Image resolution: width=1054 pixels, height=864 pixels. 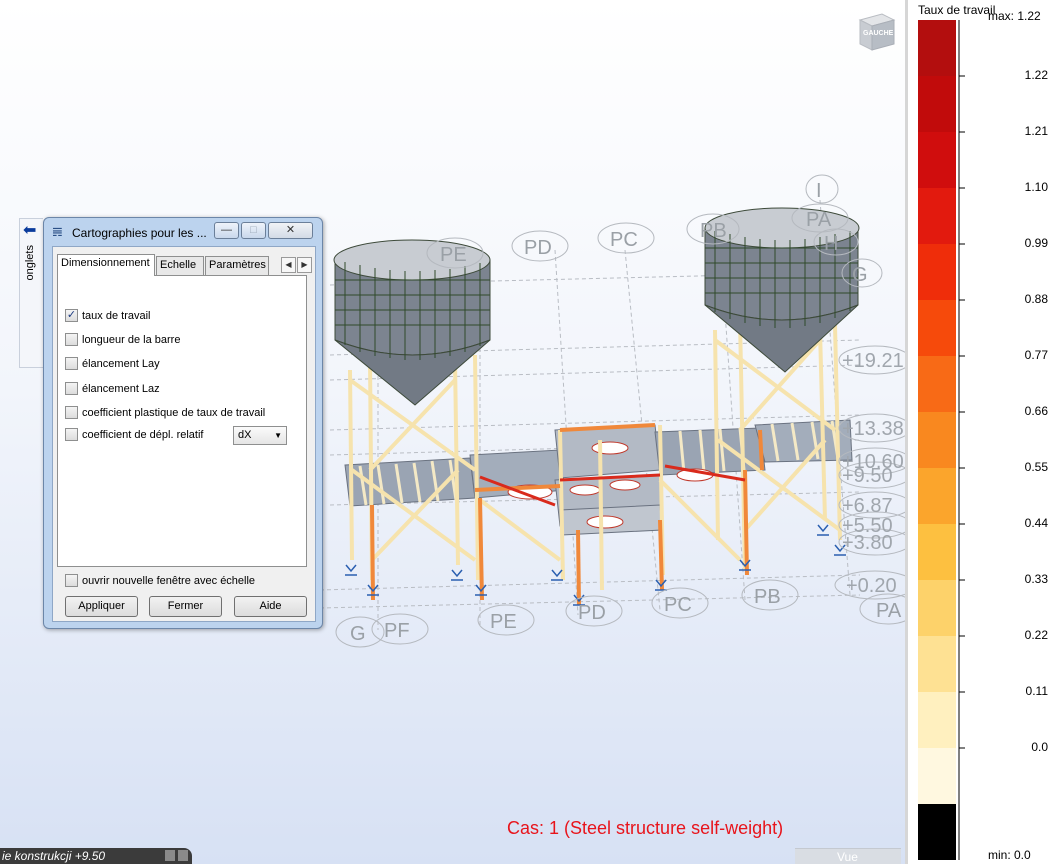 What do you see at coordinates (645, 828) in the screenshot?
I see `load-case-label: Cas: 1 (Steel structure self-weight)` at bounding box center [645, 828].